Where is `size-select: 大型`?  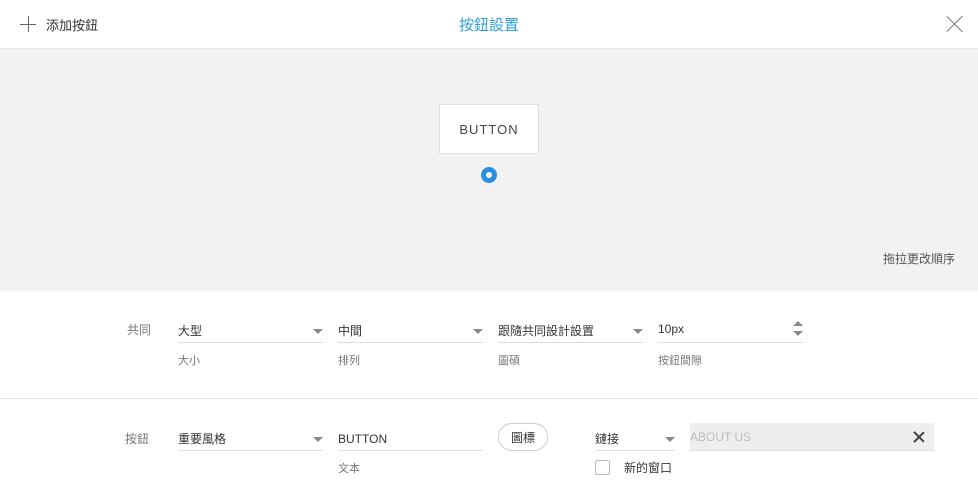
size-select: 大型 is located at coordinates (250, 331).